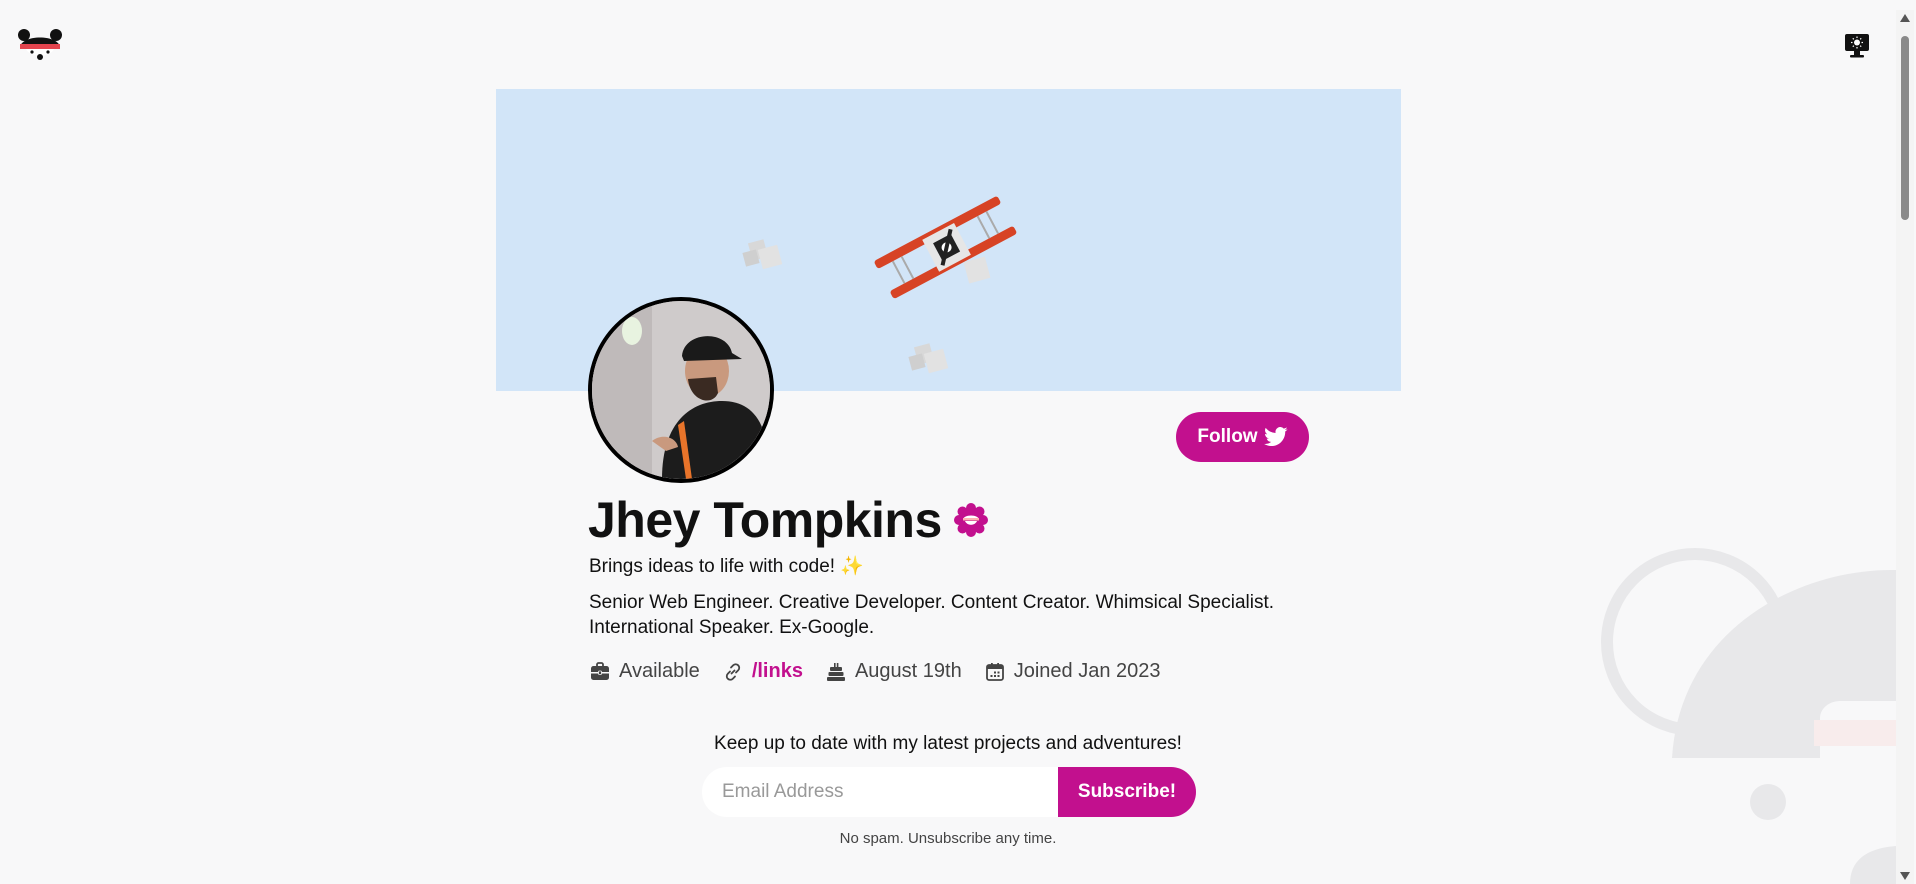 The height and width of the screenshot is (884, 1916). Describe the element at coordinates (765, 520) in the screenshot. I see `profile-name: Jhey Tompkins` at that location.